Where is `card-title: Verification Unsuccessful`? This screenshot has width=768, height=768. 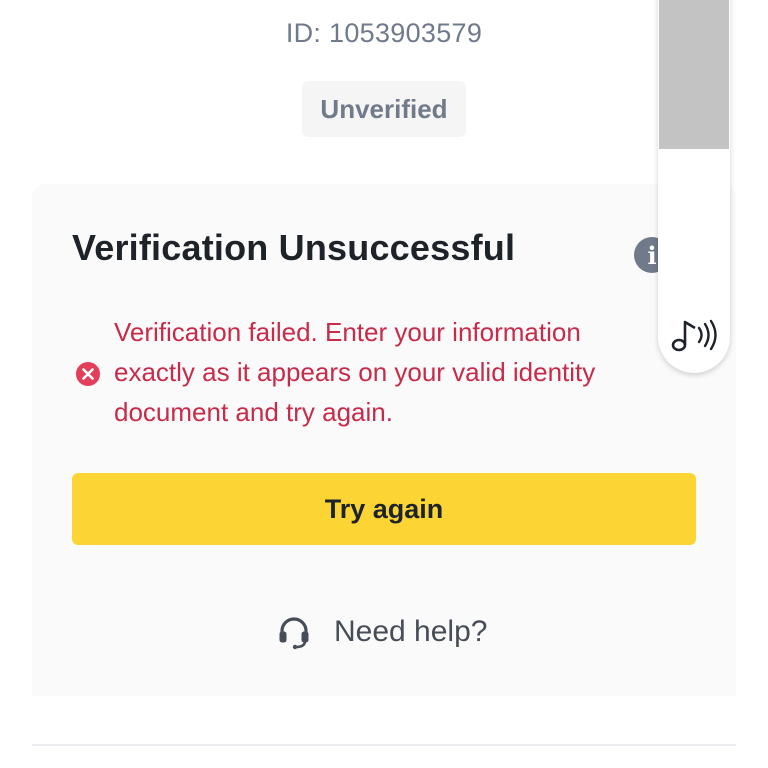
card-title: Verification Unsuccessful is located at coordinates (294, 247).